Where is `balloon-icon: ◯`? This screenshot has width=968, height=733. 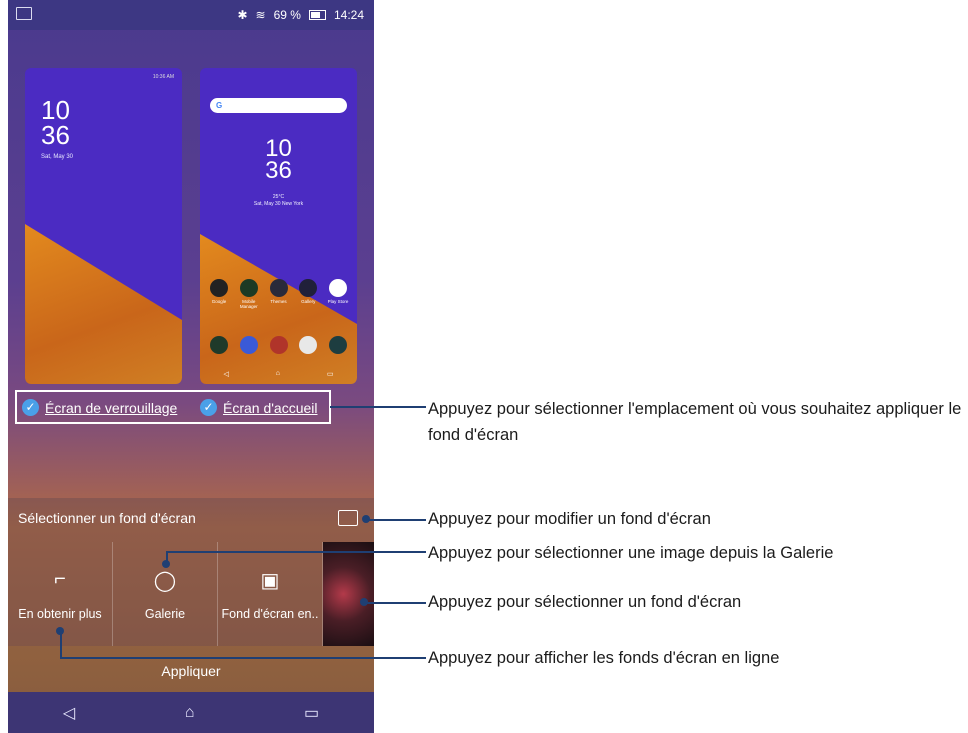
balloon-icon: ◯ is located at coordinates (165, 581).